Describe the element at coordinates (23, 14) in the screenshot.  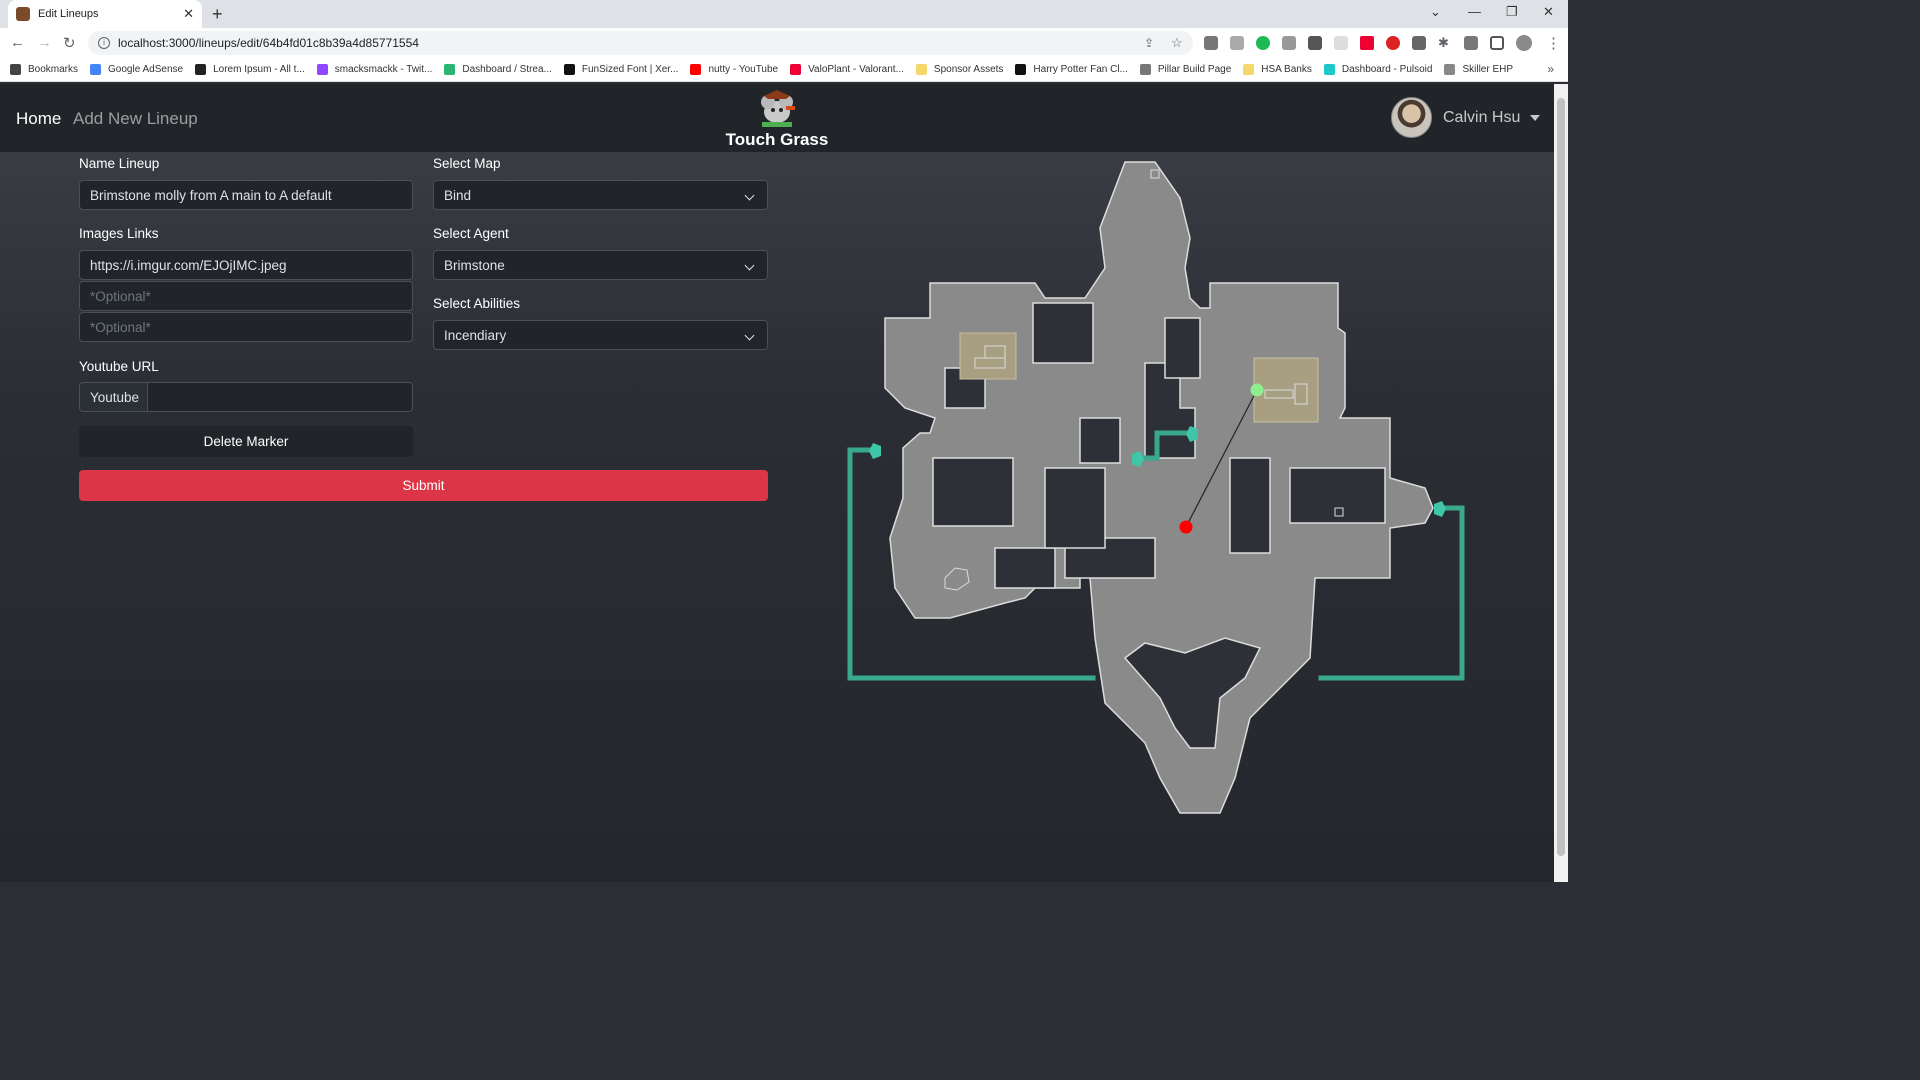
I see `tab-favicon-icon` at that location.